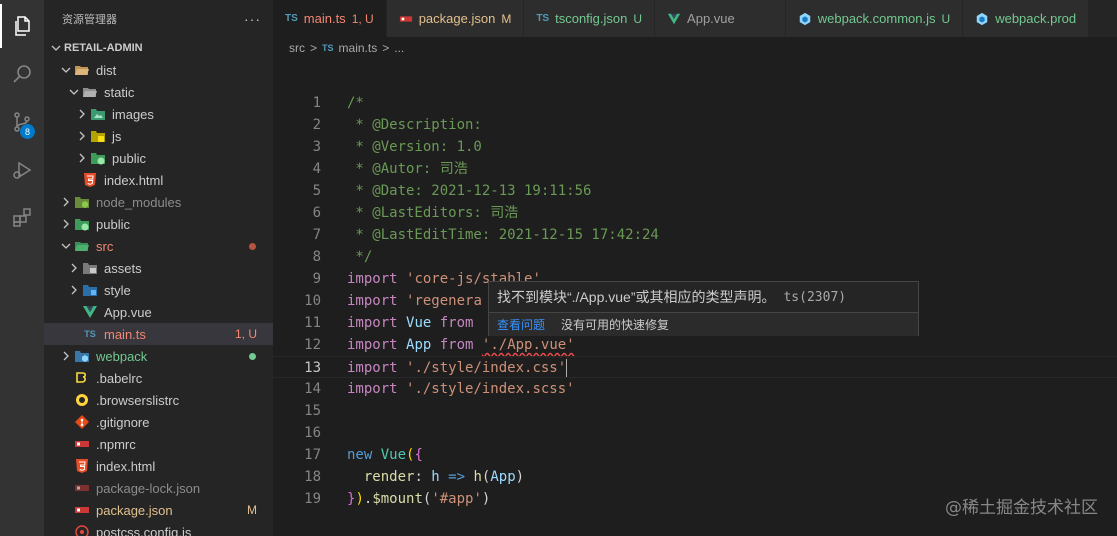  What do you see at coordinates (815, 297) in the screenshot?
I see `error-code: ts(2307)` at bounding box center [815, 297].